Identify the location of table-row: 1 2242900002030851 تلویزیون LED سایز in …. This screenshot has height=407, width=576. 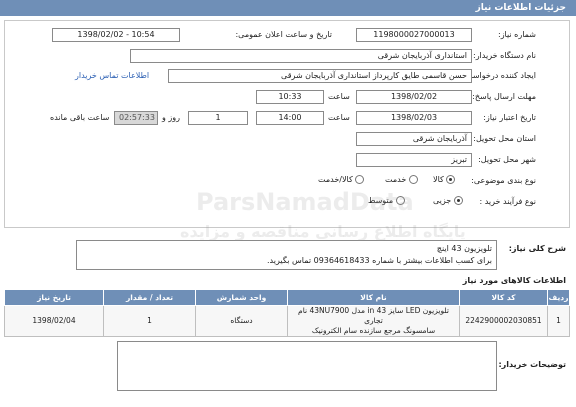
(287, 321).